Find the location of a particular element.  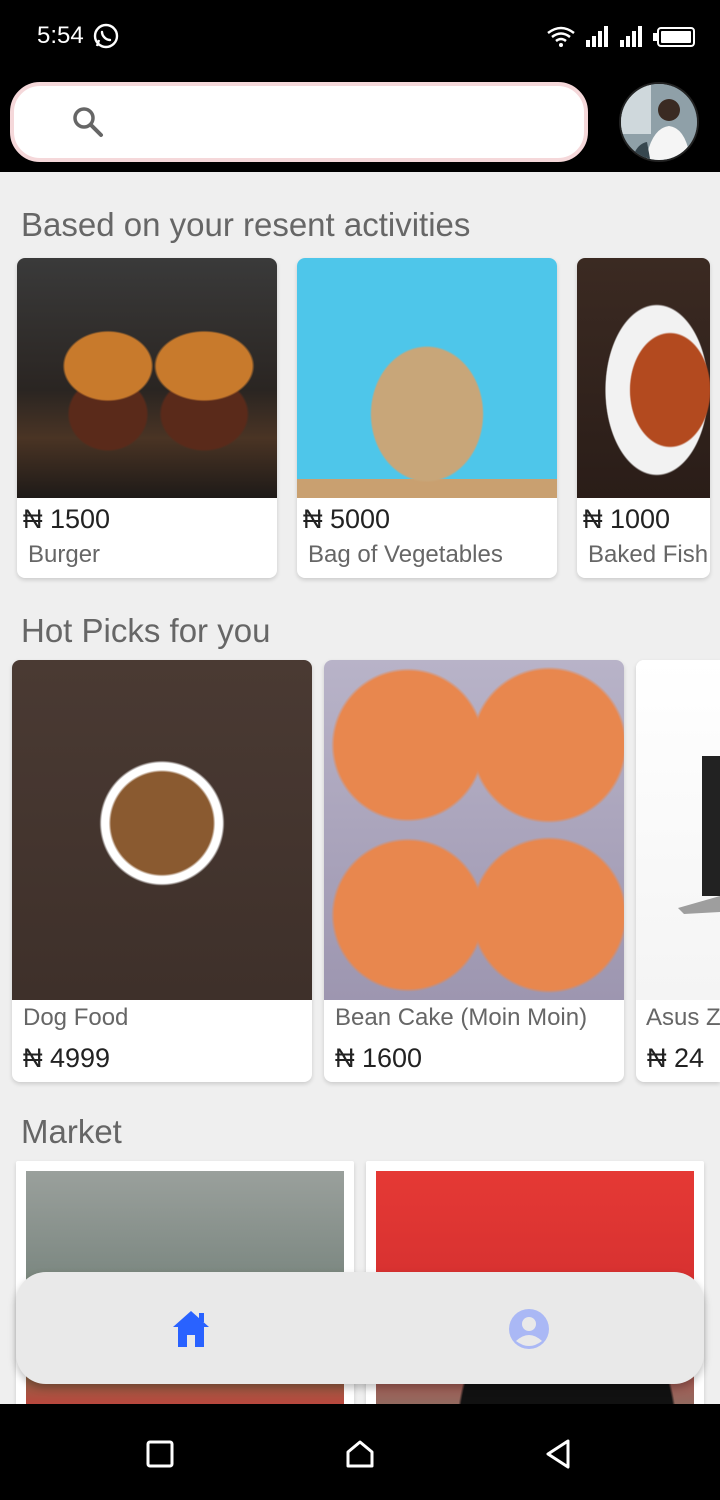

avatar-image is located at coordinates (659, 122).